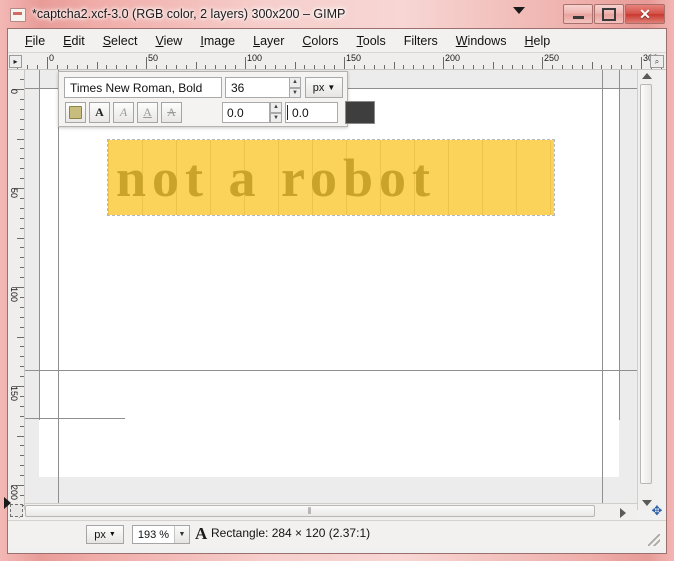  What do you see at coordinates (602, 290) in the screenshot?
I see `guide-vertical-right` at bounding box center [602, 290].